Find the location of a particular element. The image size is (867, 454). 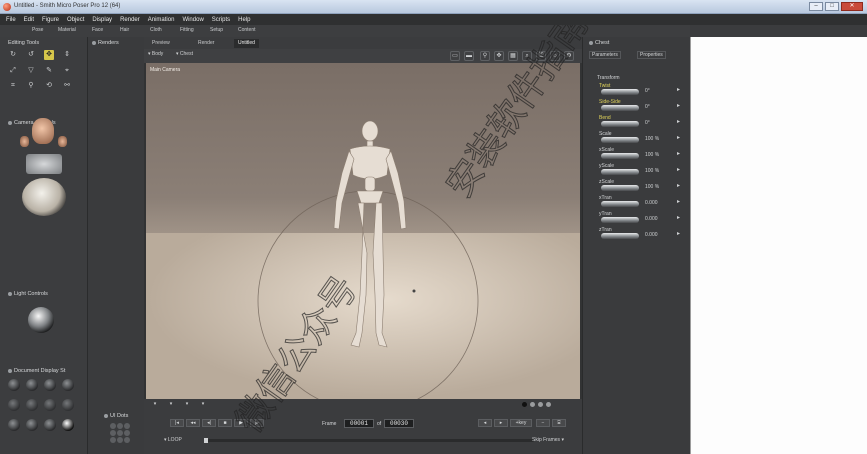

camera-trackball is located at coordinates (44, 197).